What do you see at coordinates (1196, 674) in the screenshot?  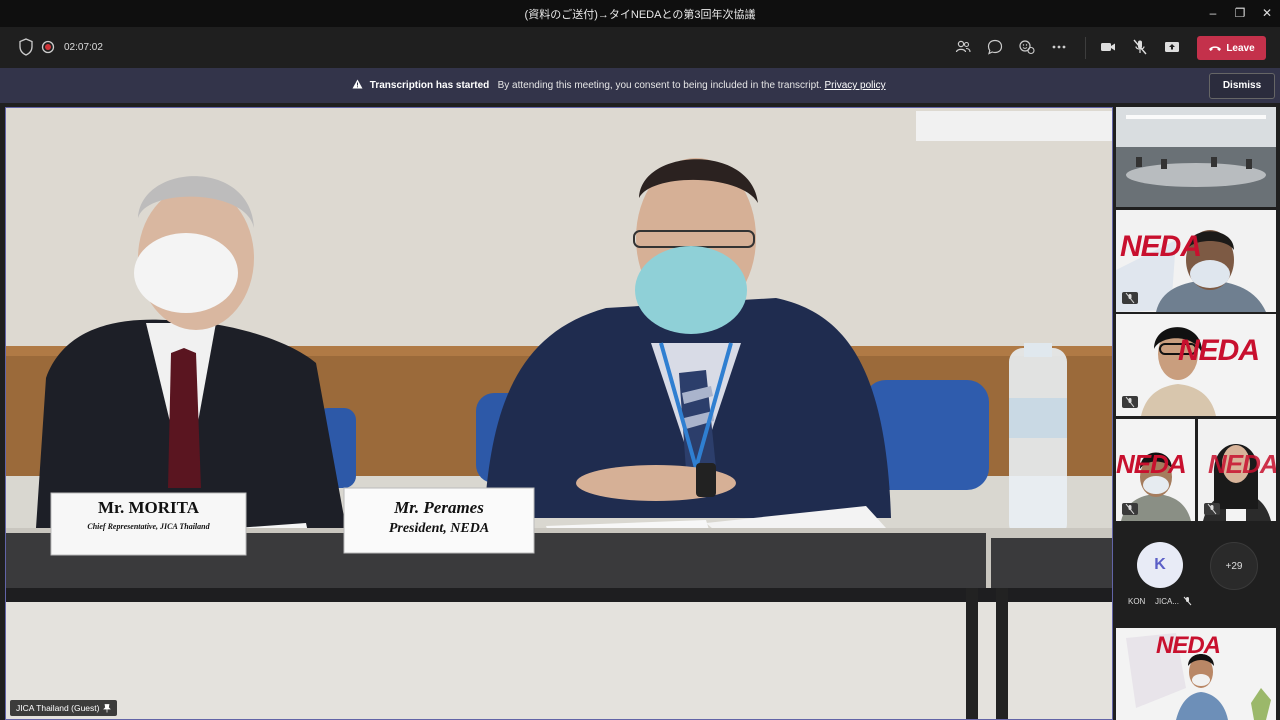 I see `video-tile-participant-5: NEDA` at bounding box center [1196, 674].